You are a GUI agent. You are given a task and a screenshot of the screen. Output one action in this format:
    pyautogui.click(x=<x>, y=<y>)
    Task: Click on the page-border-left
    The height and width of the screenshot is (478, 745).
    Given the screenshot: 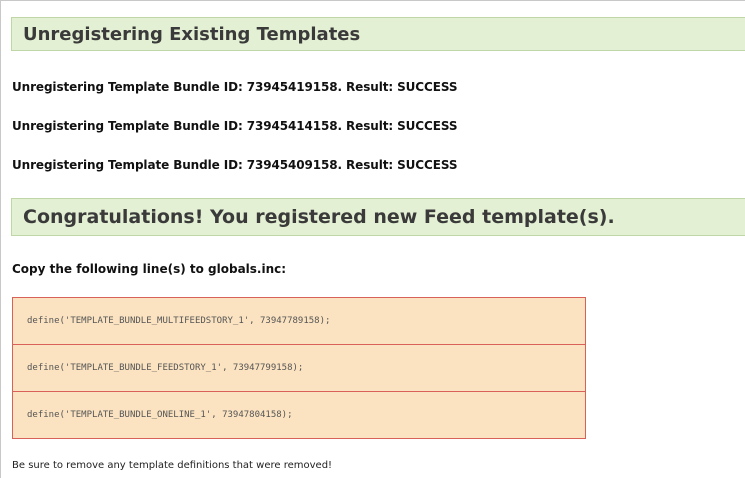 What is the action you would take?
    pyautogui.click(x=0, y=239)
    